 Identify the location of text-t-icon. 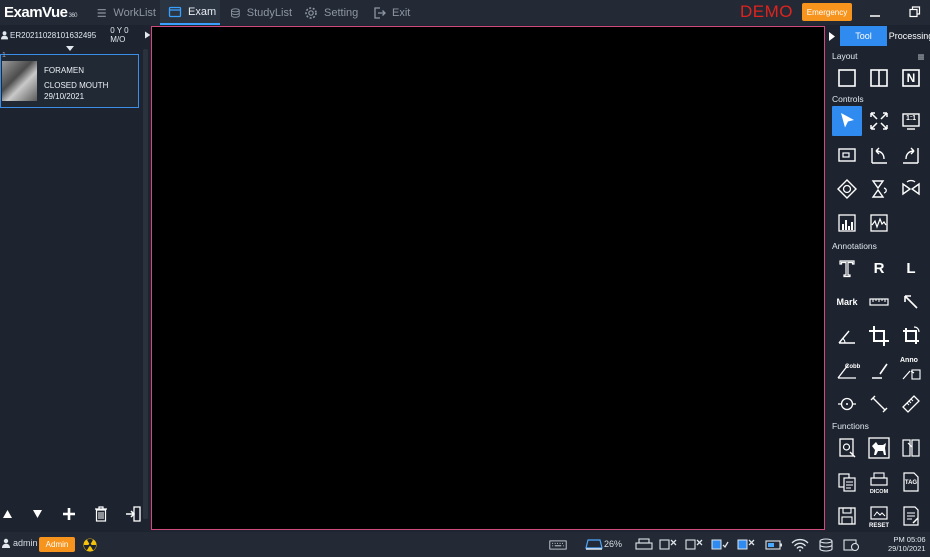
(847, 269).